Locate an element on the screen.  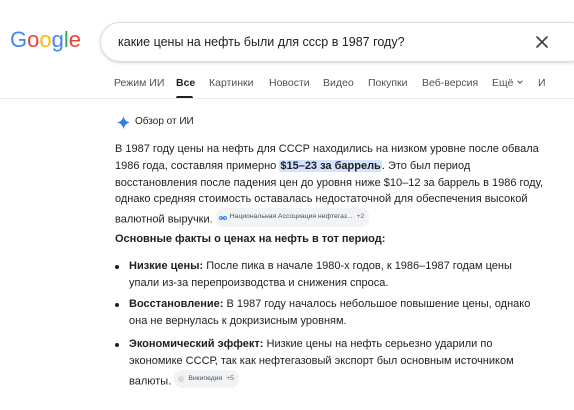
source-chip: Национальная Ассоциация нефтегаз... +2 is located at coordinates (292, 217).